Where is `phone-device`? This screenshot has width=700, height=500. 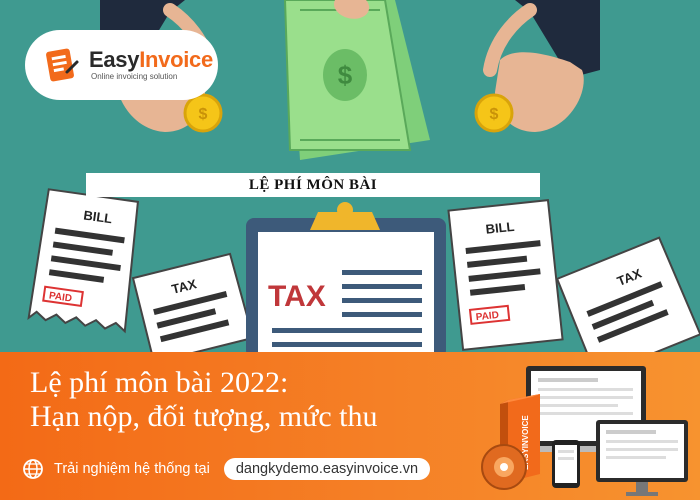
phone-device is located at coordinates (566, 464).